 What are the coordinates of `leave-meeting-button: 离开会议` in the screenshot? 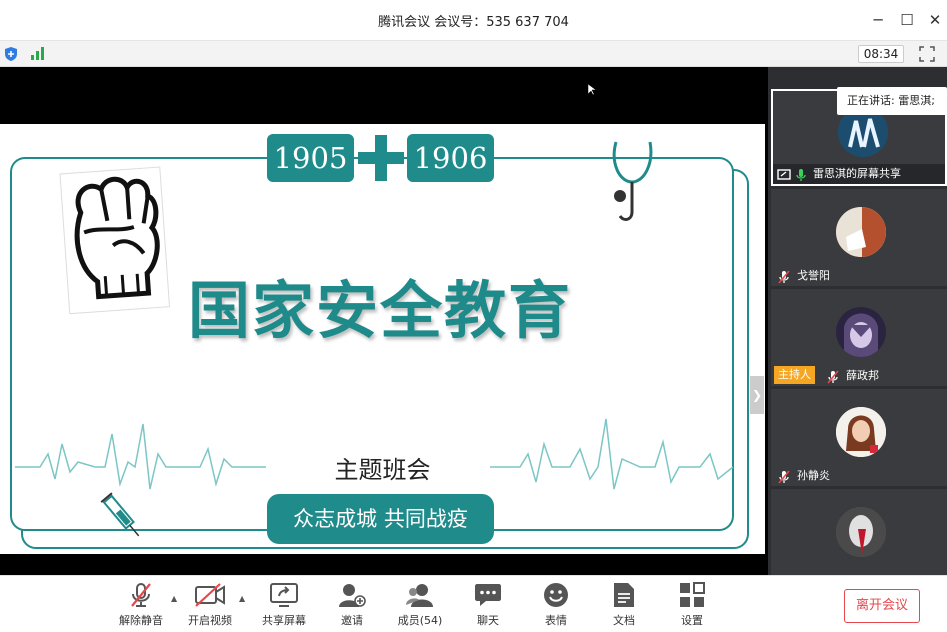 It's located at (882, 606).